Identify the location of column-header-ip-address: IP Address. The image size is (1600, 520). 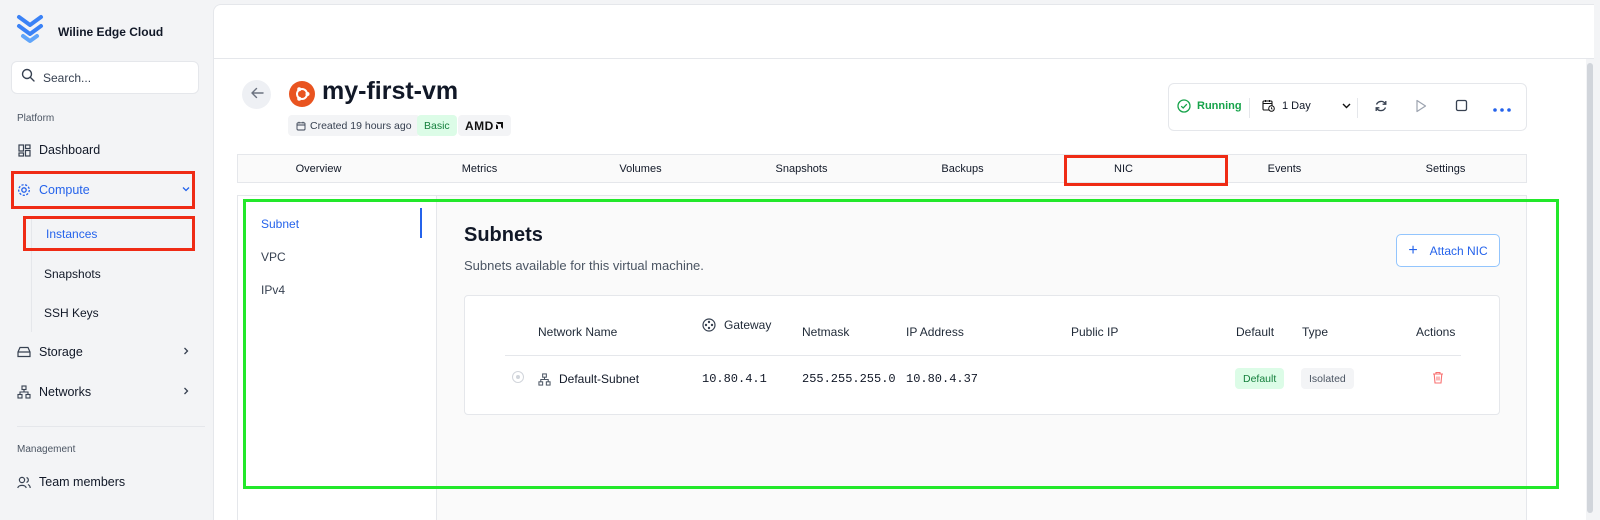
(935, 332).